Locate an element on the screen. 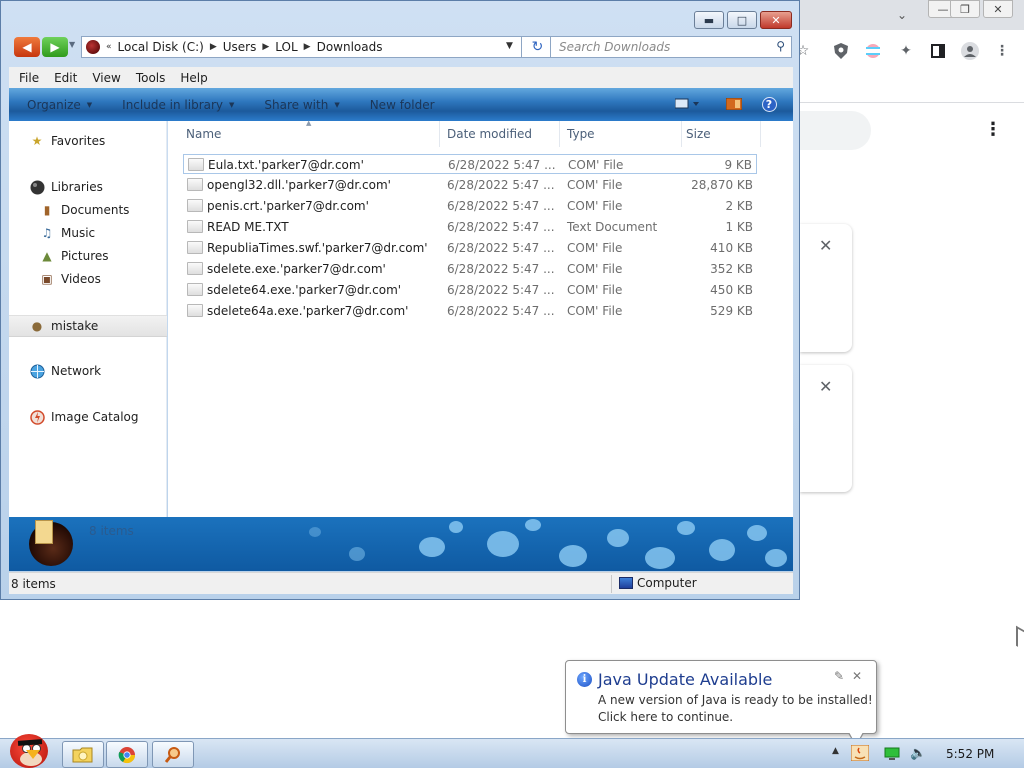  network-tray-icon is located at coordinates (892, 754).